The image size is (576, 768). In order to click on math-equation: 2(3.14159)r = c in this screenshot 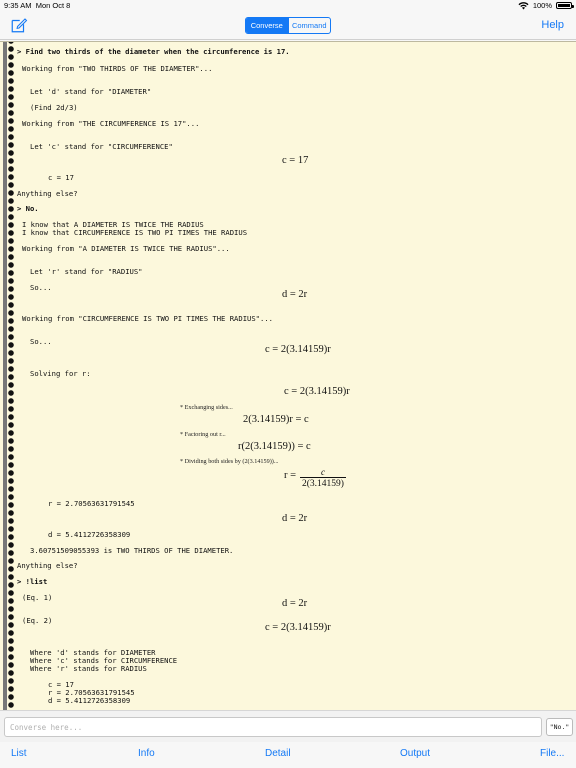, I will do `click(276, 419)`.